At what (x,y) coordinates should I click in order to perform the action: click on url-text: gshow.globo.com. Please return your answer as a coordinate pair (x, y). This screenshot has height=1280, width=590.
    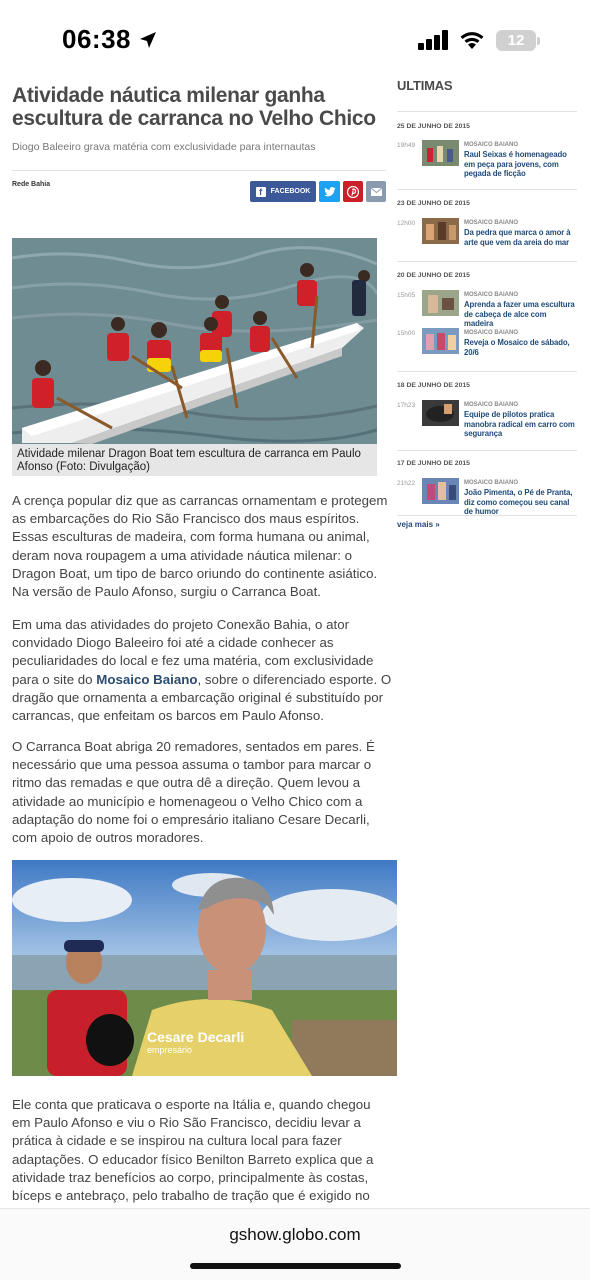
    Looking at the image, I should click on (295, 1235).